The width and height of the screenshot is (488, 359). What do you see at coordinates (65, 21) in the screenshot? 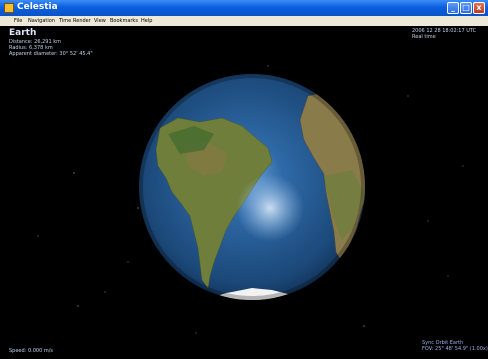
I see `menu-time: Time` at bounding box center [65, 21].